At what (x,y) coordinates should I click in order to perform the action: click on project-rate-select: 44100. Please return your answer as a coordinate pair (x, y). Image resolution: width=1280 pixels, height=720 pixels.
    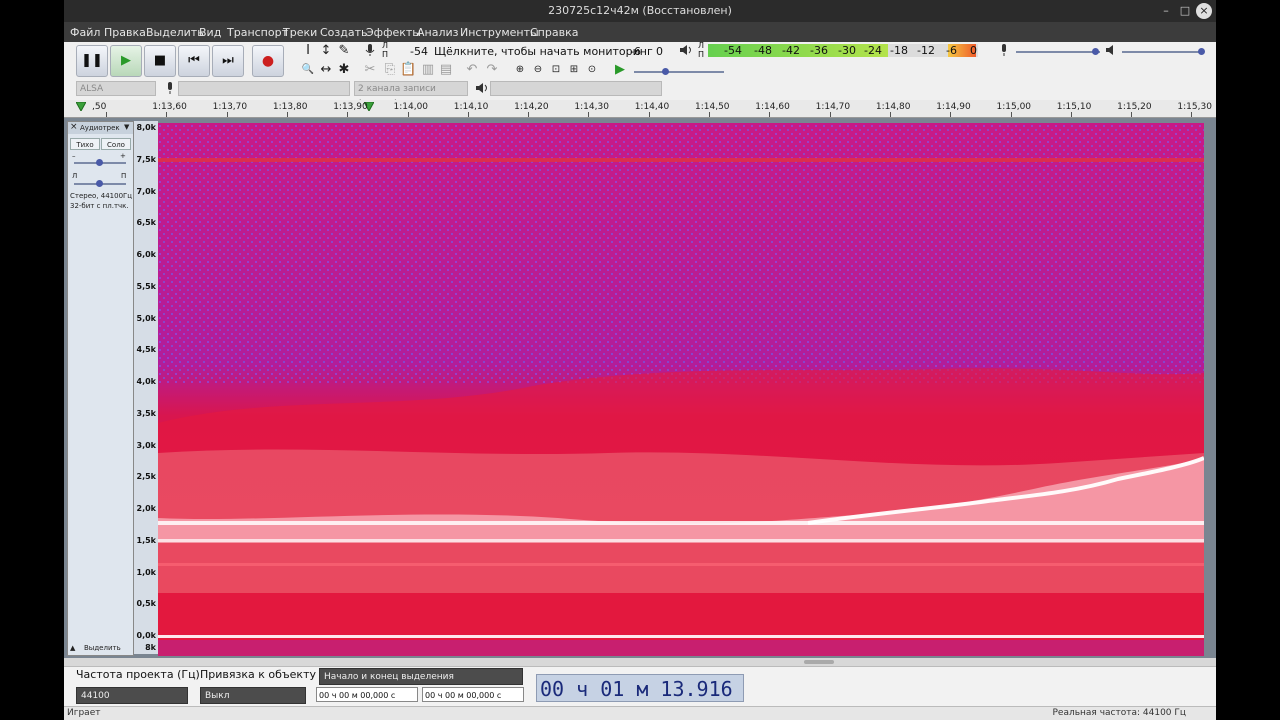
    Looking at the image, I should click on (132, 695).